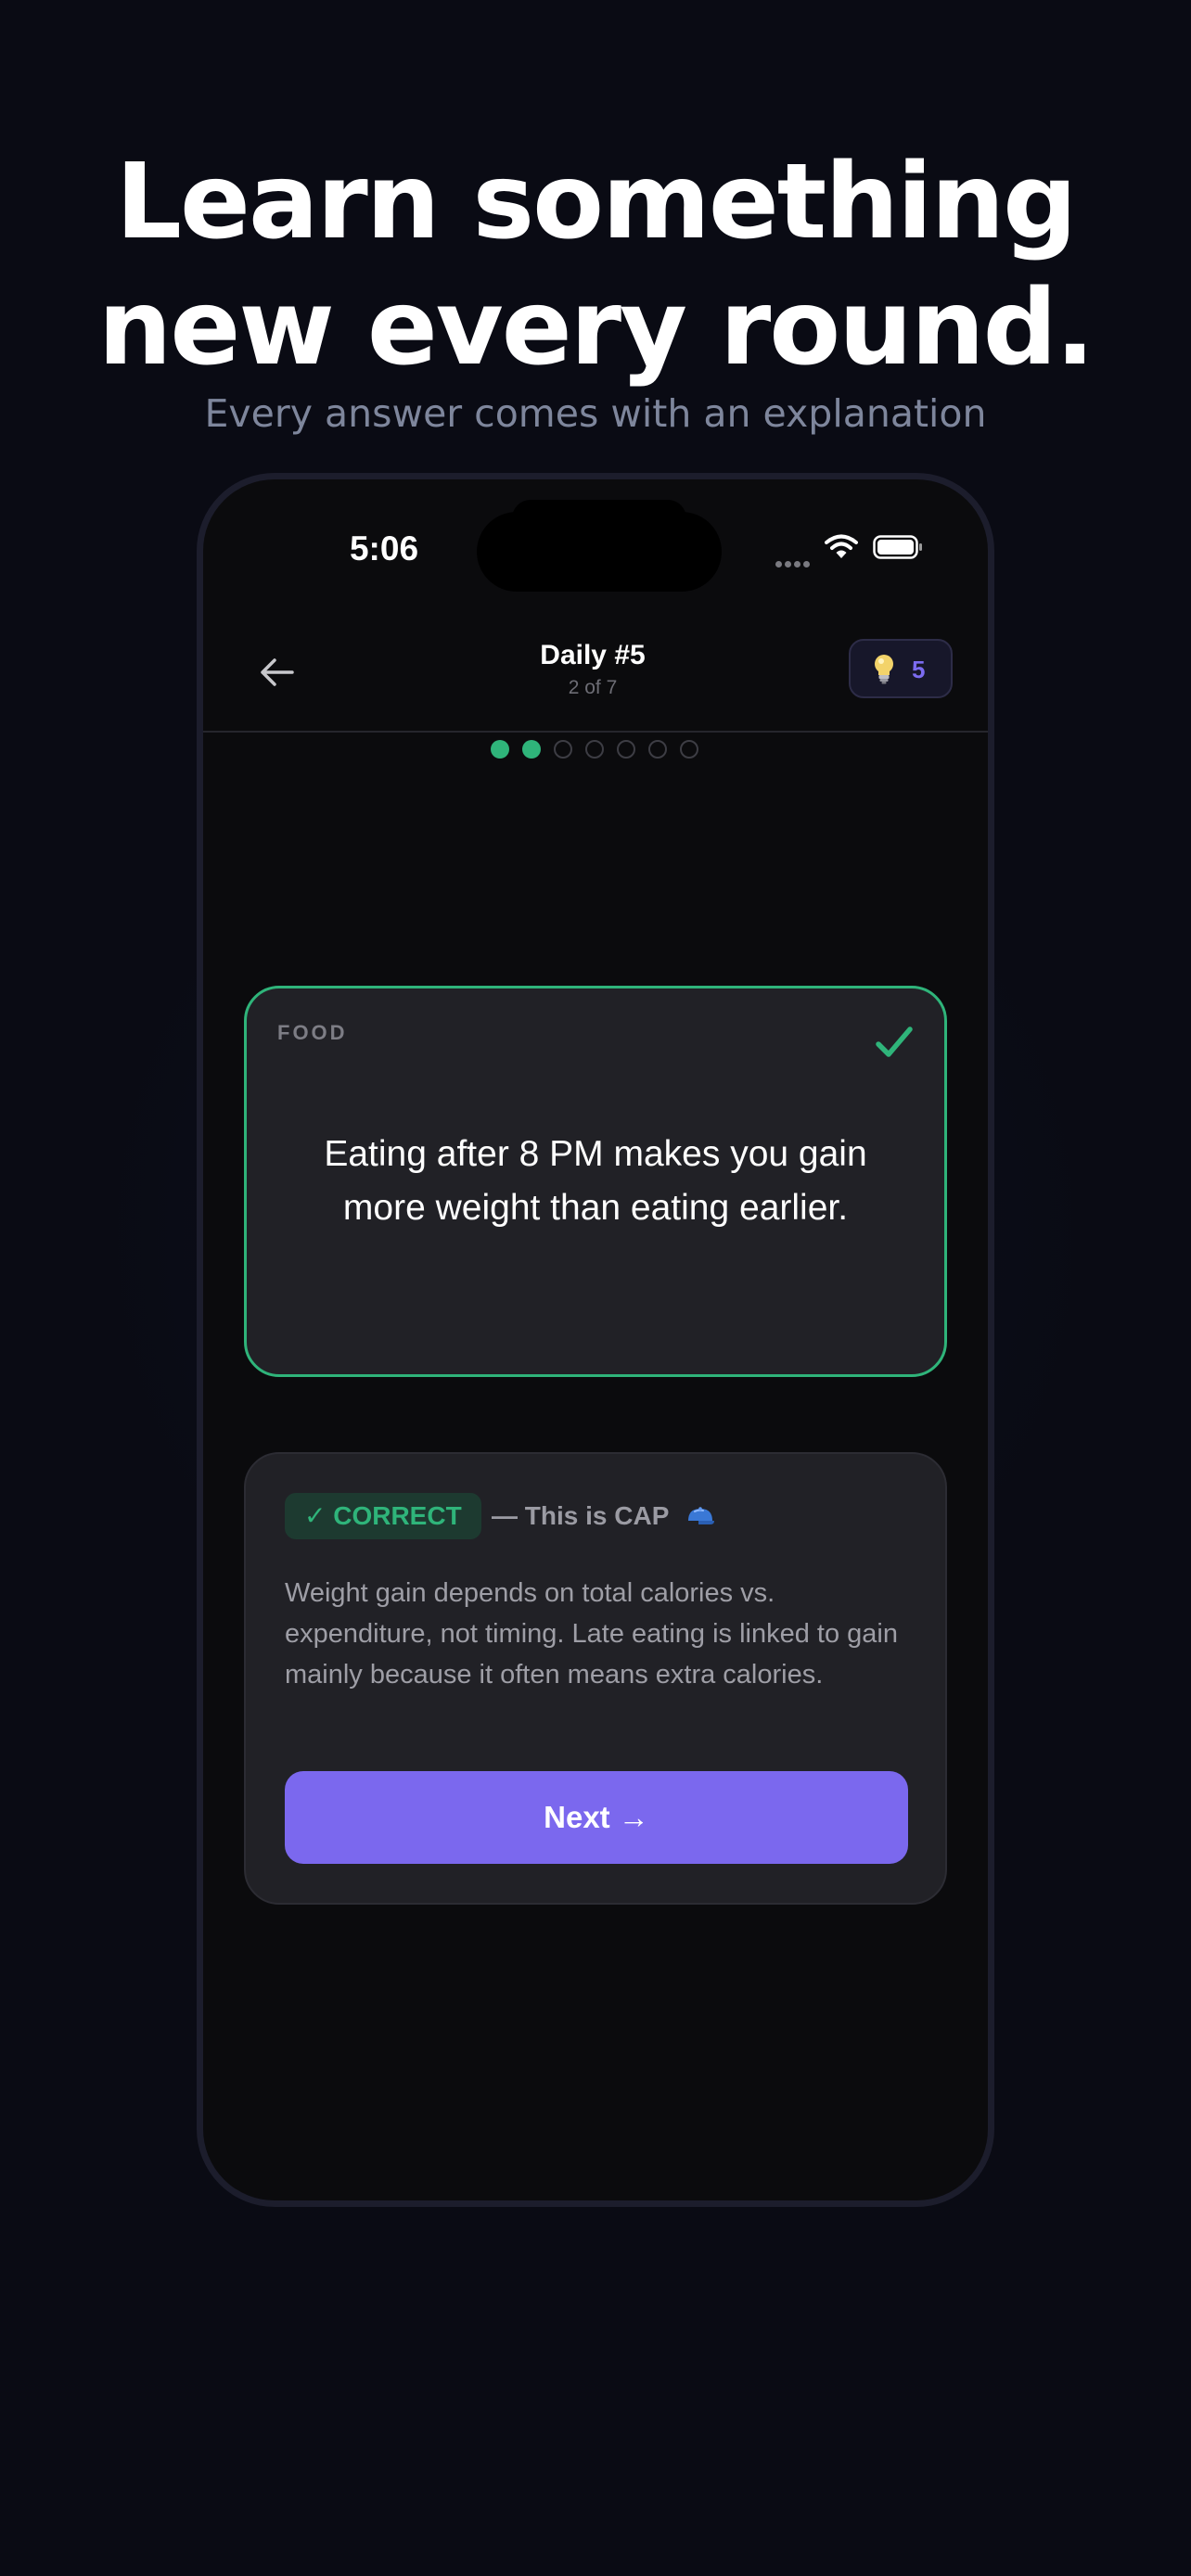 Image resolution: width=1191 pixels, height=2576 pixels. What do you see at coordinates (277, 672) in the screenshot?
I see `back-arrow-icon` at bounding box center [277, 672].